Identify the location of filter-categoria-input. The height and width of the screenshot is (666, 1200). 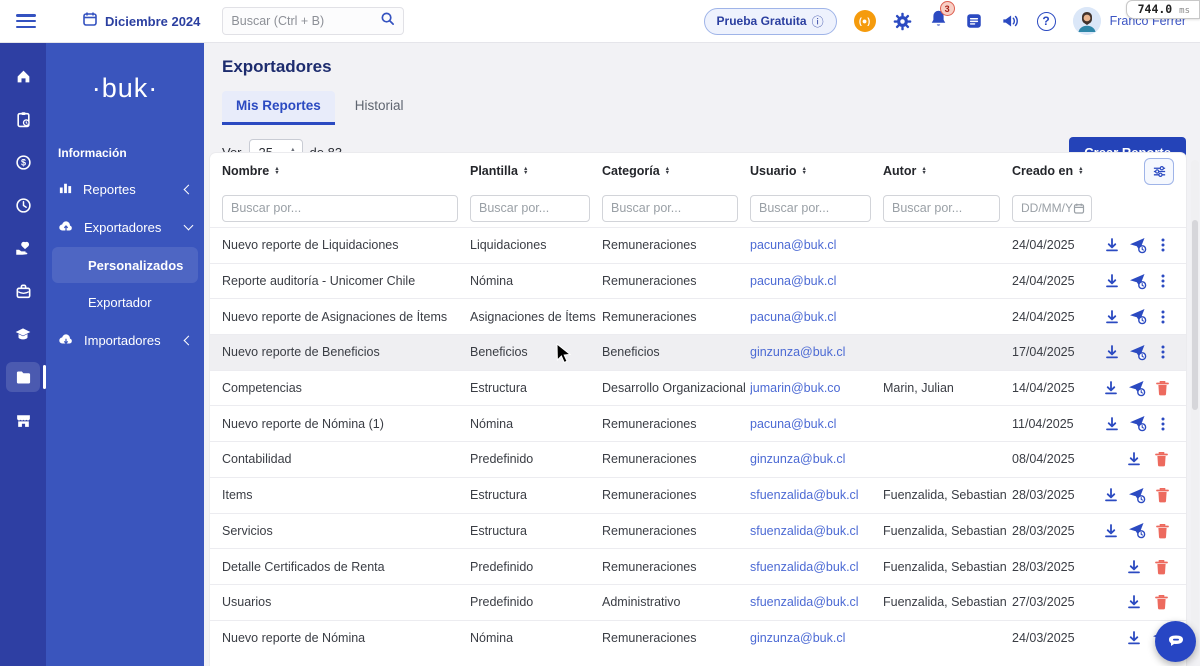
(670, 208).